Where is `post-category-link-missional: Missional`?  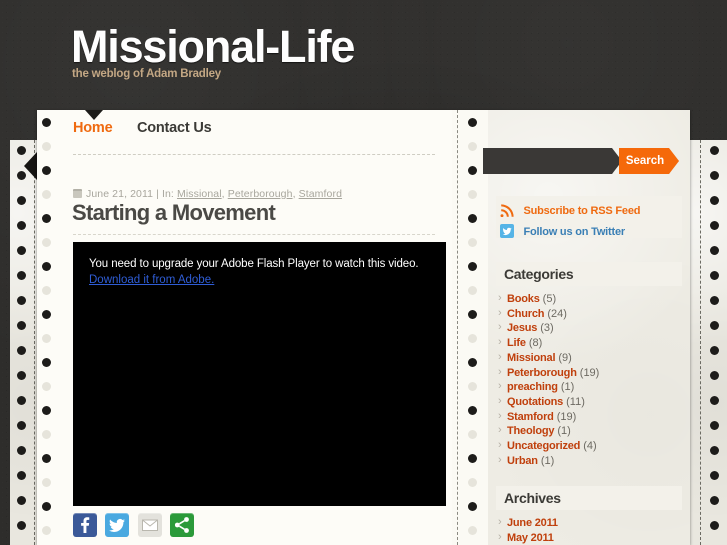
post-category-link-missional: Missional is located at coordinates (199, 194).